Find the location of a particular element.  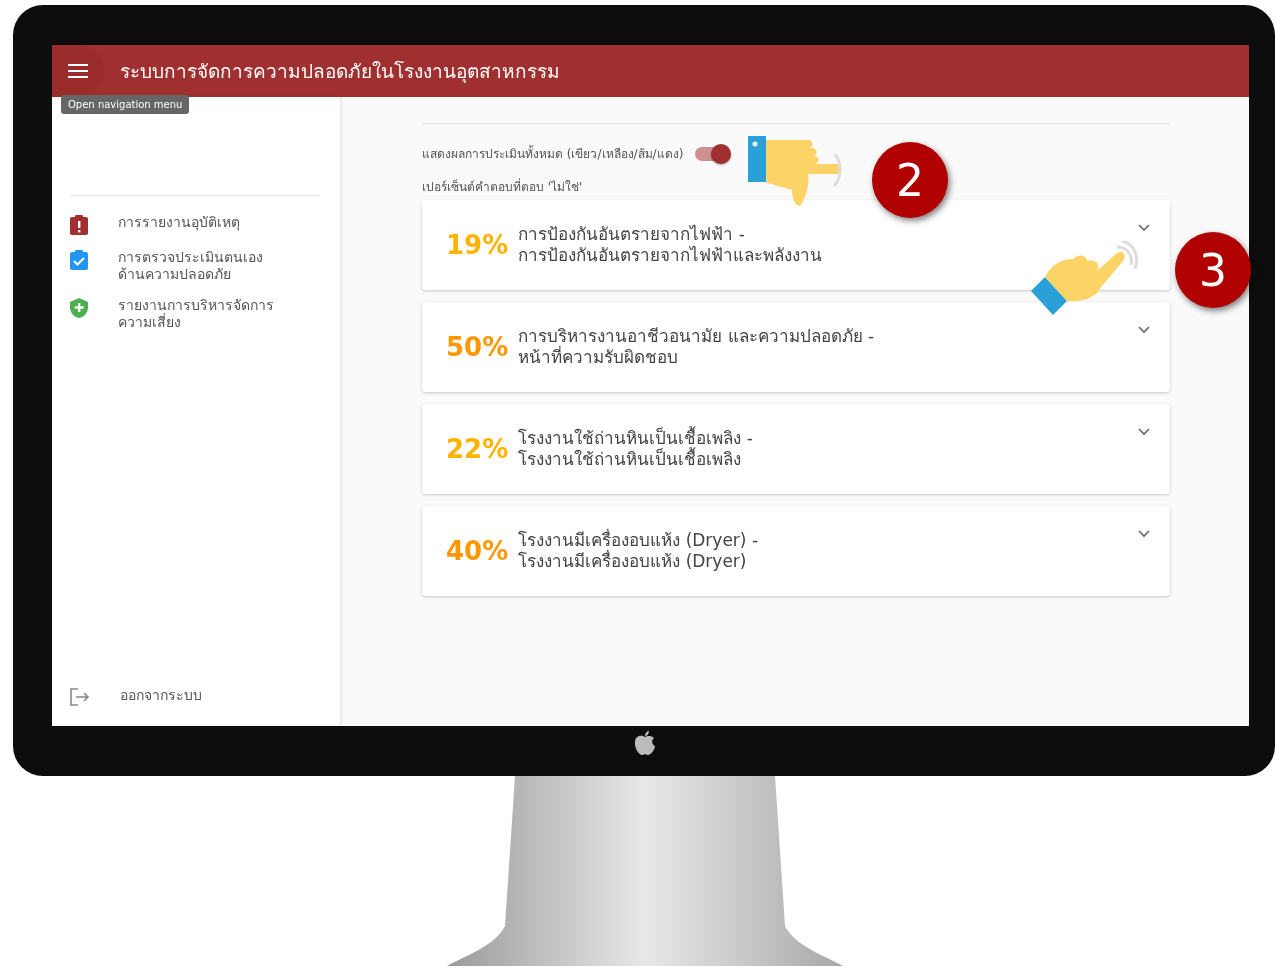

section-subtitle: เปอร์เซ็นต์คำตอบที่ตอบ 'ไม่ใช่' is located at coordinates (502, 186).